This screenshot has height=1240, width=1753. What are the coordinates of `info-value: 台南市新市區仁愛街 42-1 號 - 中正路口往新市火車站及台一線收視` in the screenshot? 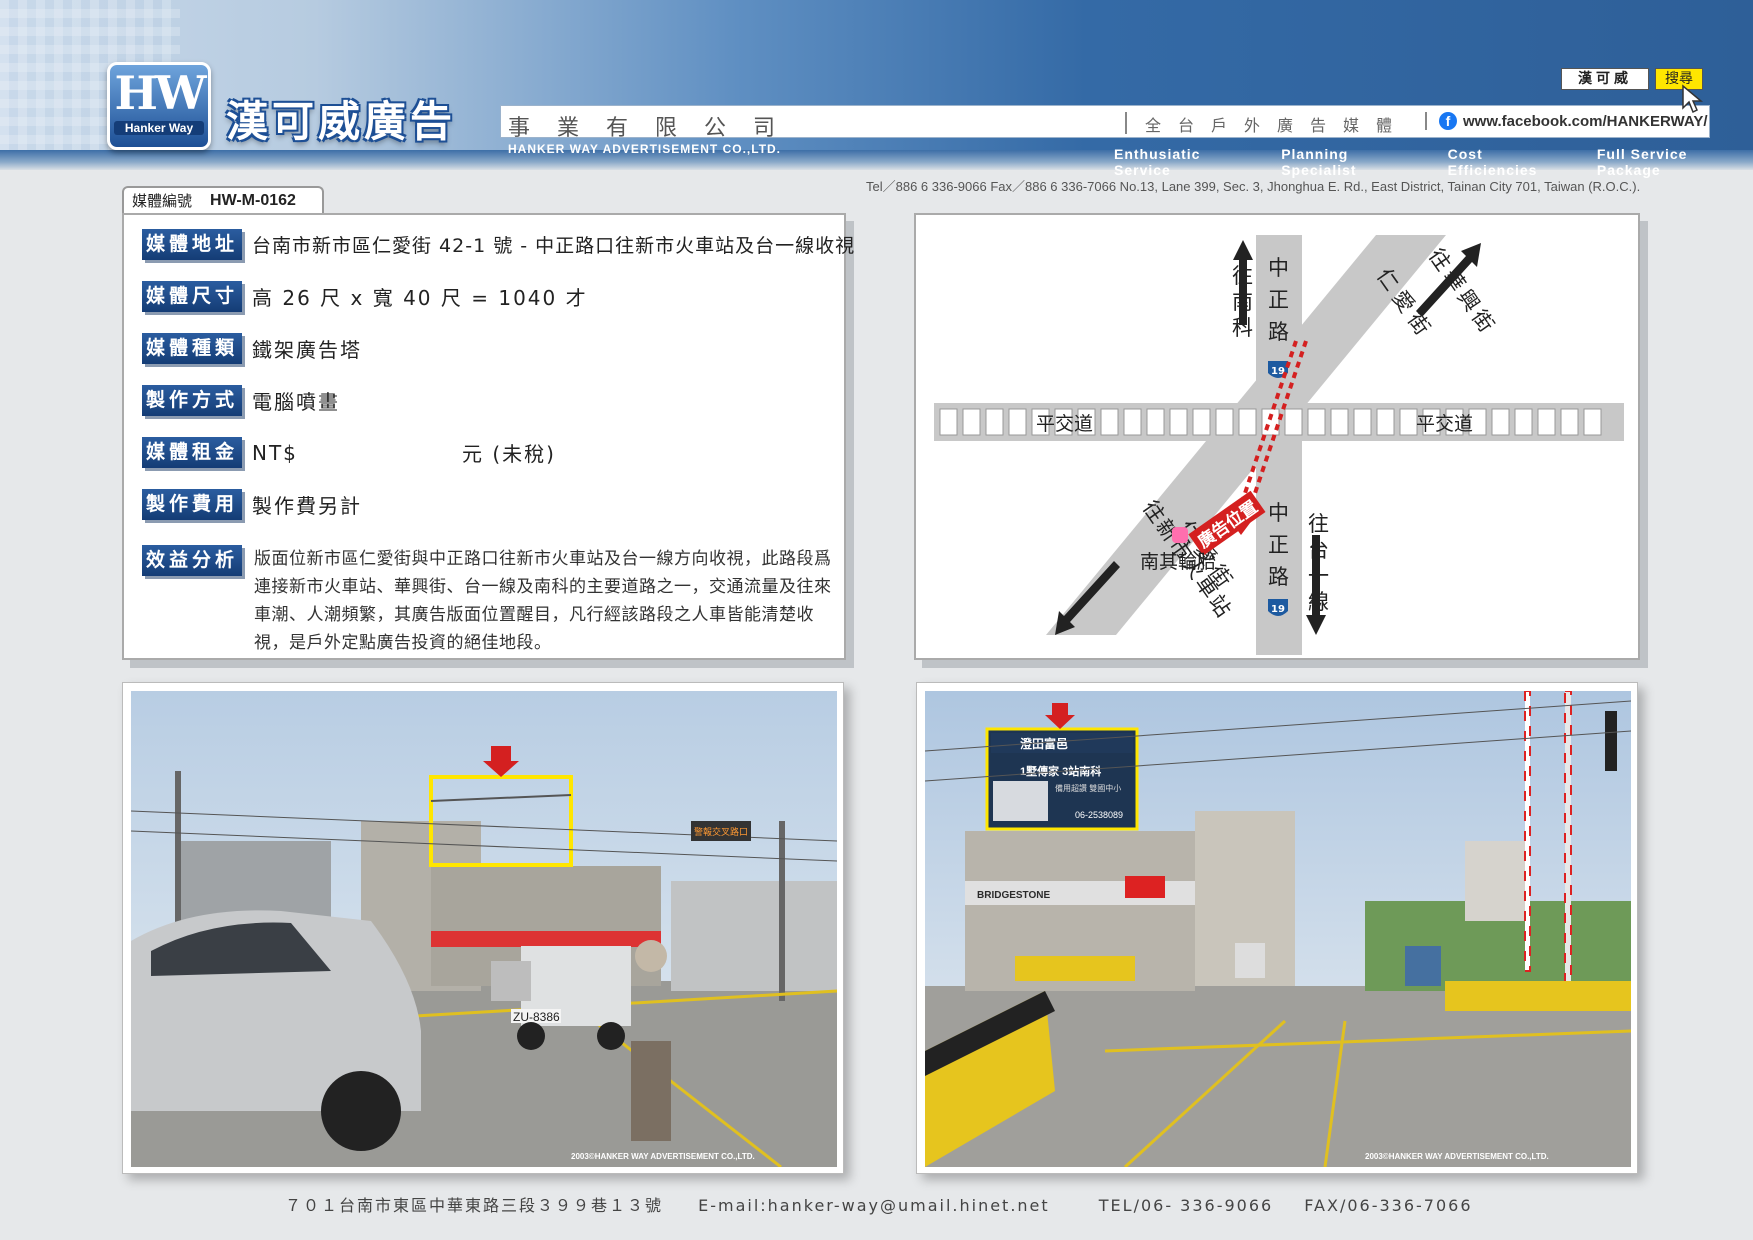 It's located at (554, 246).